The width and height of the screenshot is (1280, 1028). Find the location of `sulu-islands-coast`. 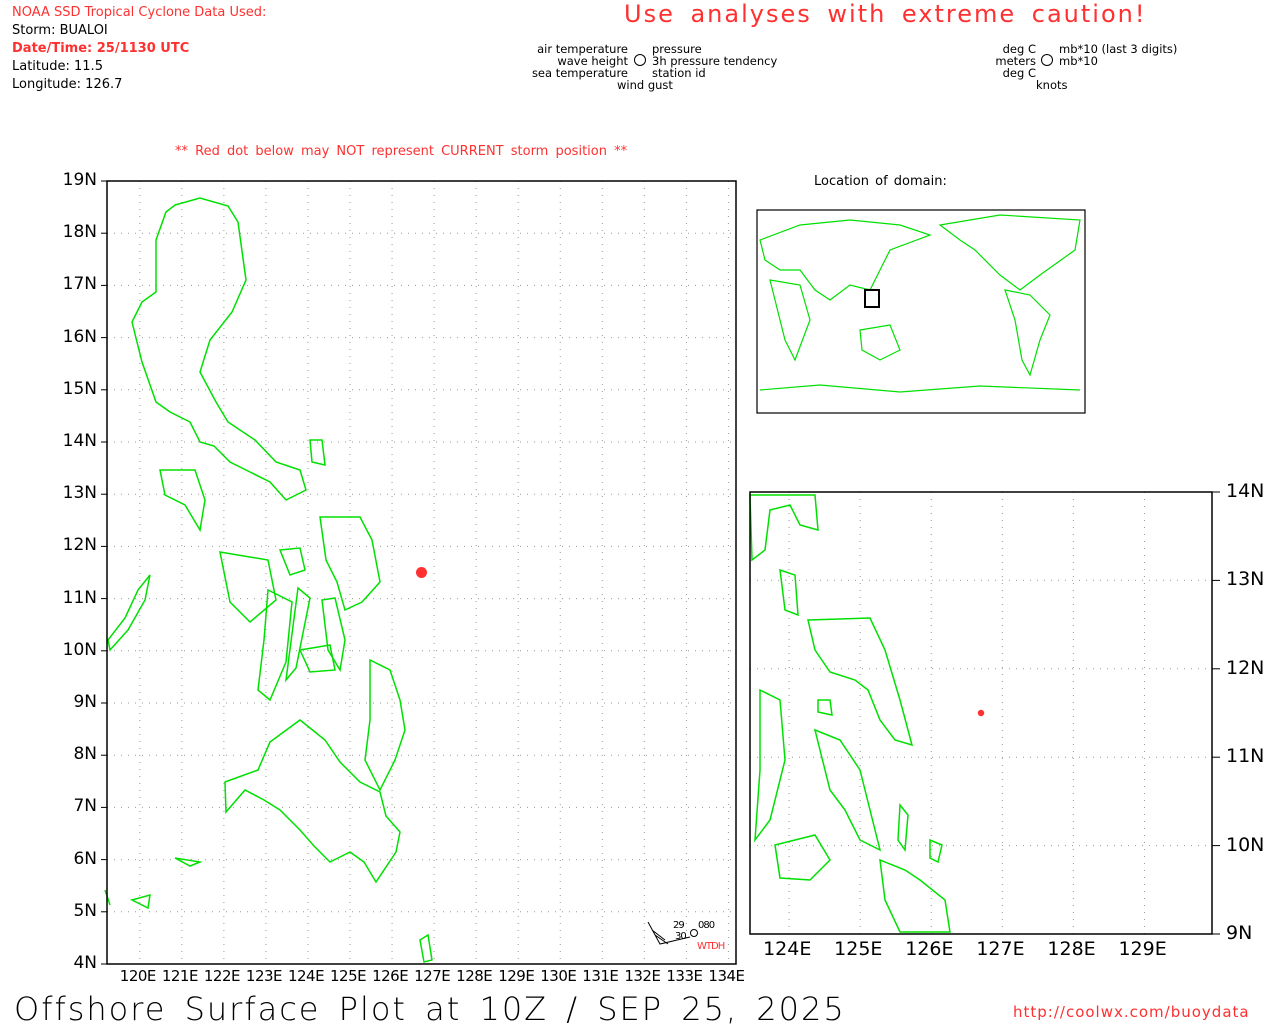

sulu-islands-coast is located at coordinates (153, 883).